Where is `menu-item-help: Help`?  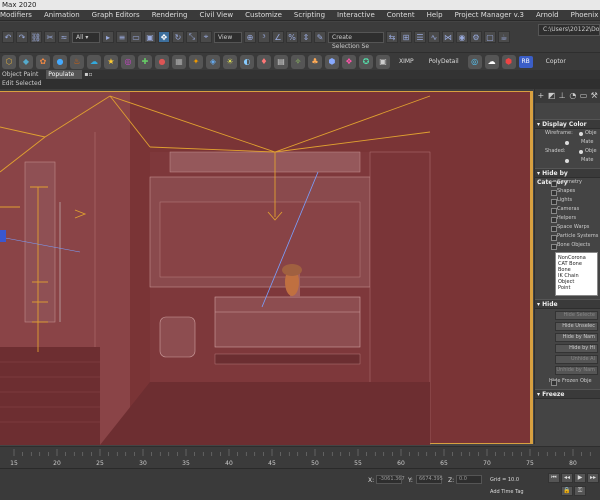 menu-item-help: Help is located at coordinates (437, 15).